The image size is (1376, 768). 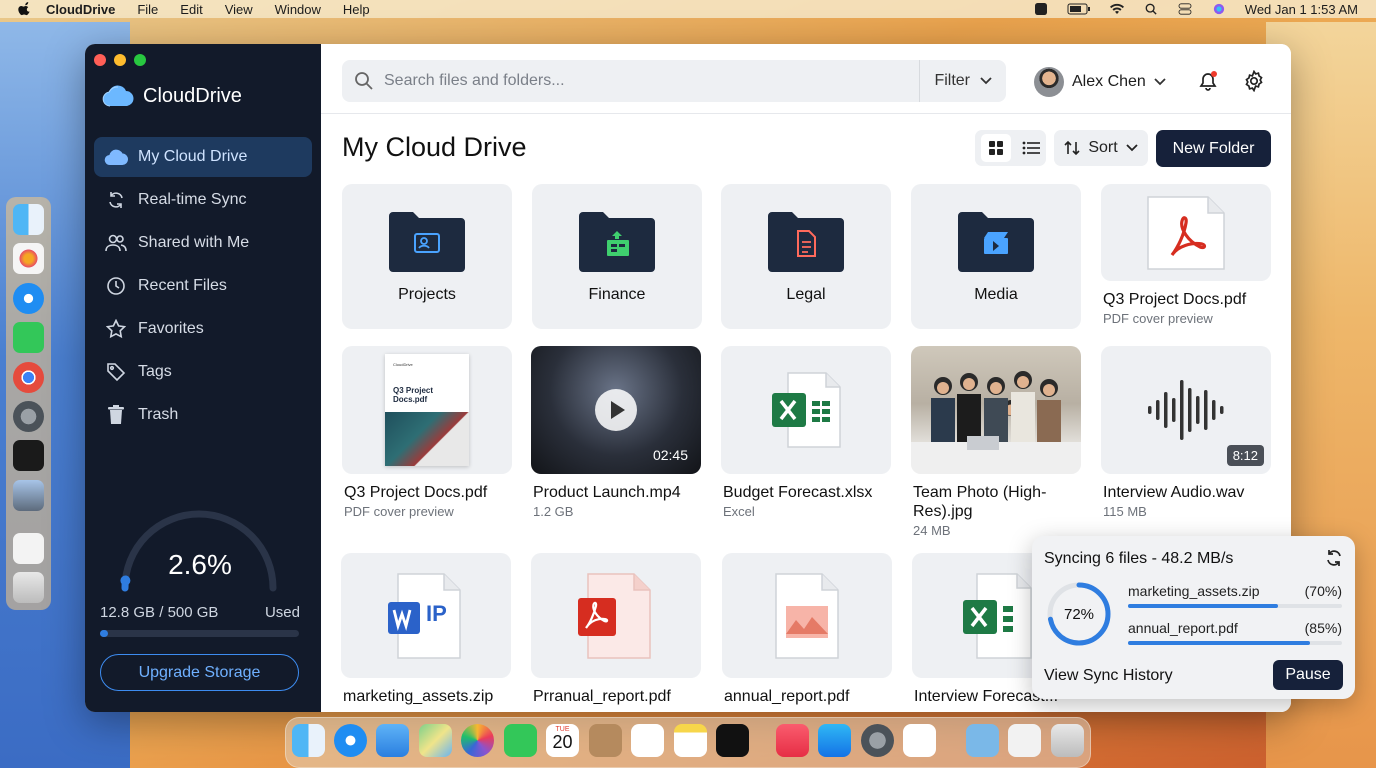 I want to click on file-card-product-launch-mp4: 02:45 Product Launch.mp4 1.2 GB, so click(x=616, y=432).